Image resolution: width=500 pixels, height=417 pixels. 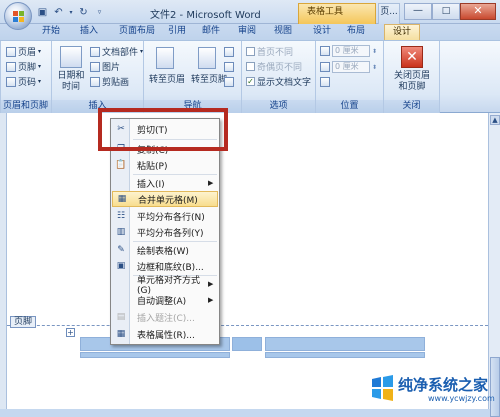 What do you see at coordinates (165, 165) in the screenshot?
I see `menu-item-paste: 📋 粘贴(P)` at bounding box center [165, 165].